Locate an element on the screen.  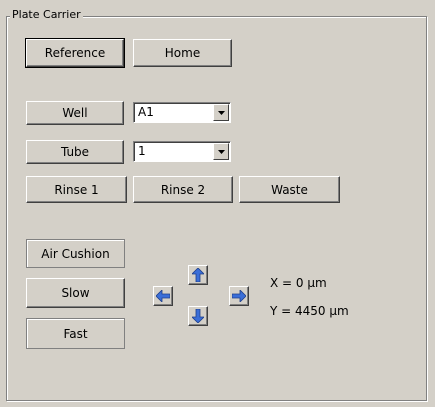
tube-select: 1 is located at coordinates (182, 151).